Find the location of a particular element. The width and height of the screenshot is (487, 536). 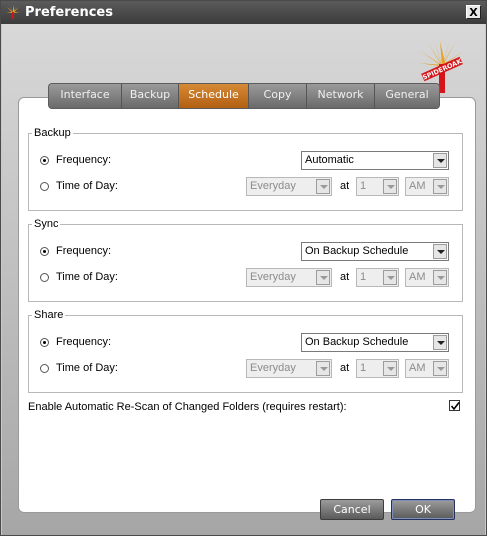

share-group-title: Share is located at coordinates (49, 315).